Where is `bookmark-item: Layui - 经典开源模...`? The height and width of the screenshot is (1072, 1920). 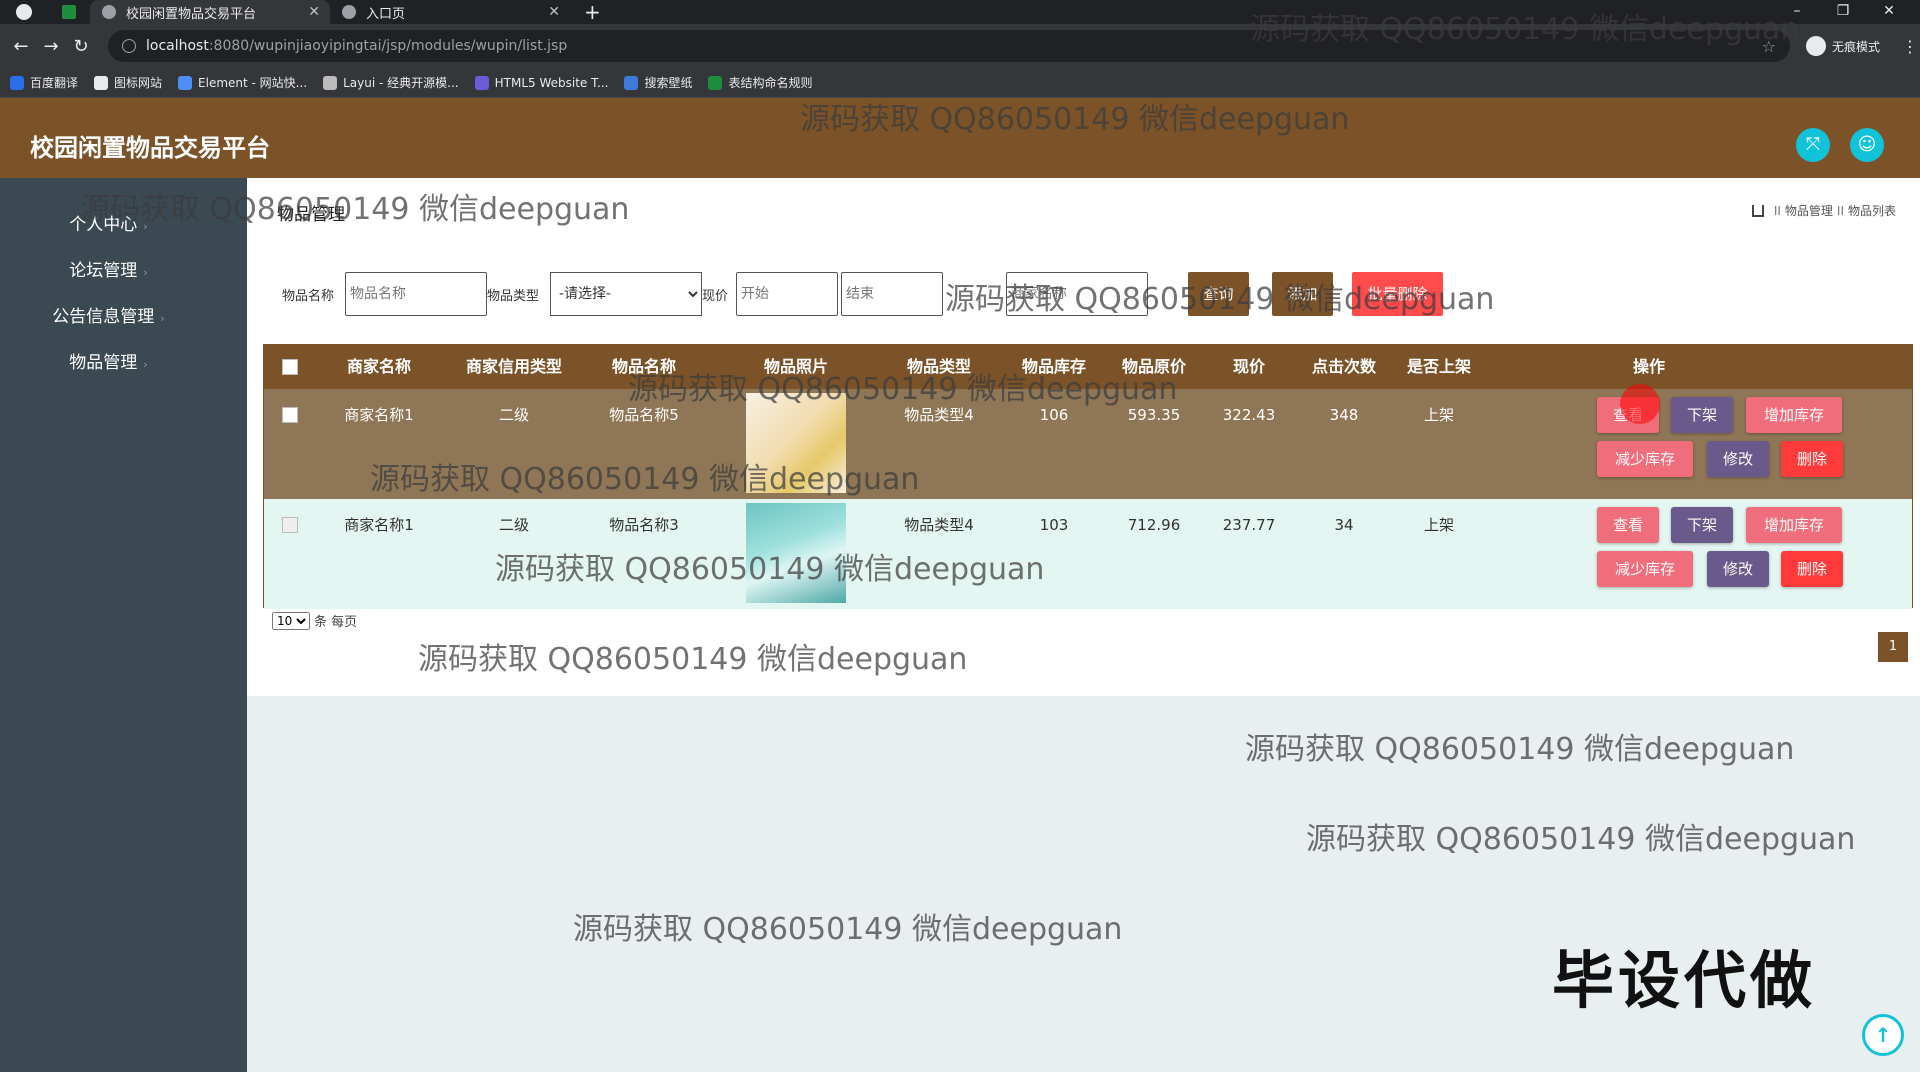
bookmark-item: Layui - 经典开源模... is located at coordinates (391, 82).